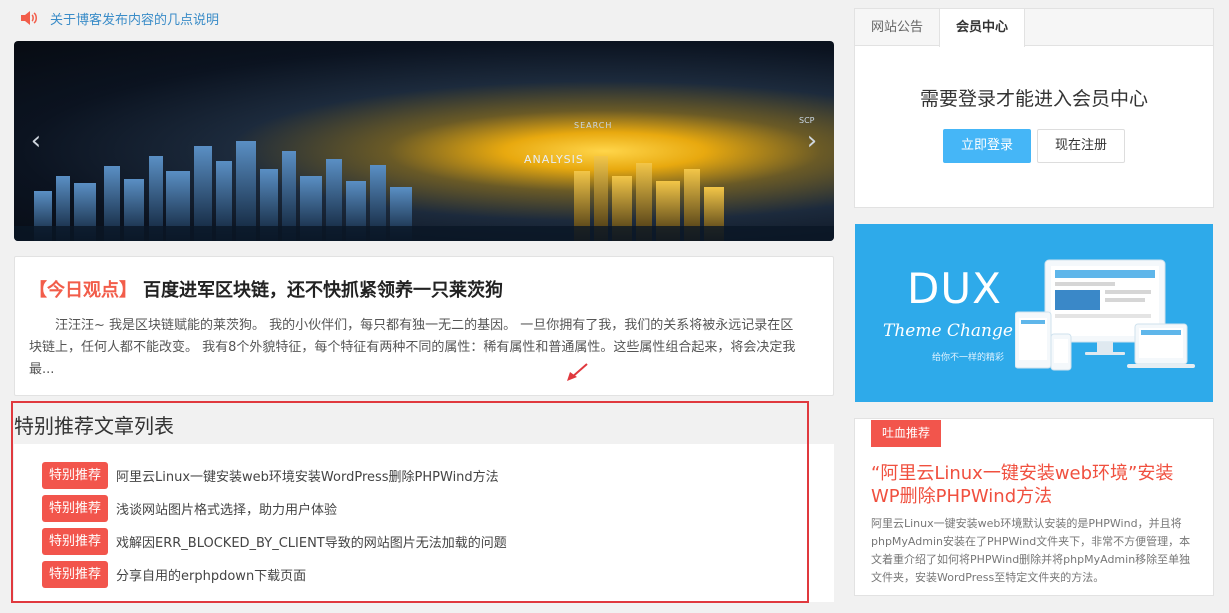 Image resolution: width=1229 pixels, height=613 pixels. Describe the element at coordinates (987, 146) in the screenshot. I see `login-button: 立即登录` at that location.